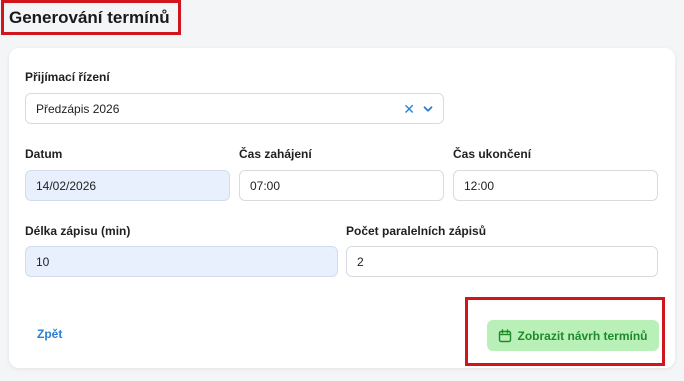 The image size is (684, 381). I want to click on admission-select: Předzápis 2026 ✕, so click(234, 108).